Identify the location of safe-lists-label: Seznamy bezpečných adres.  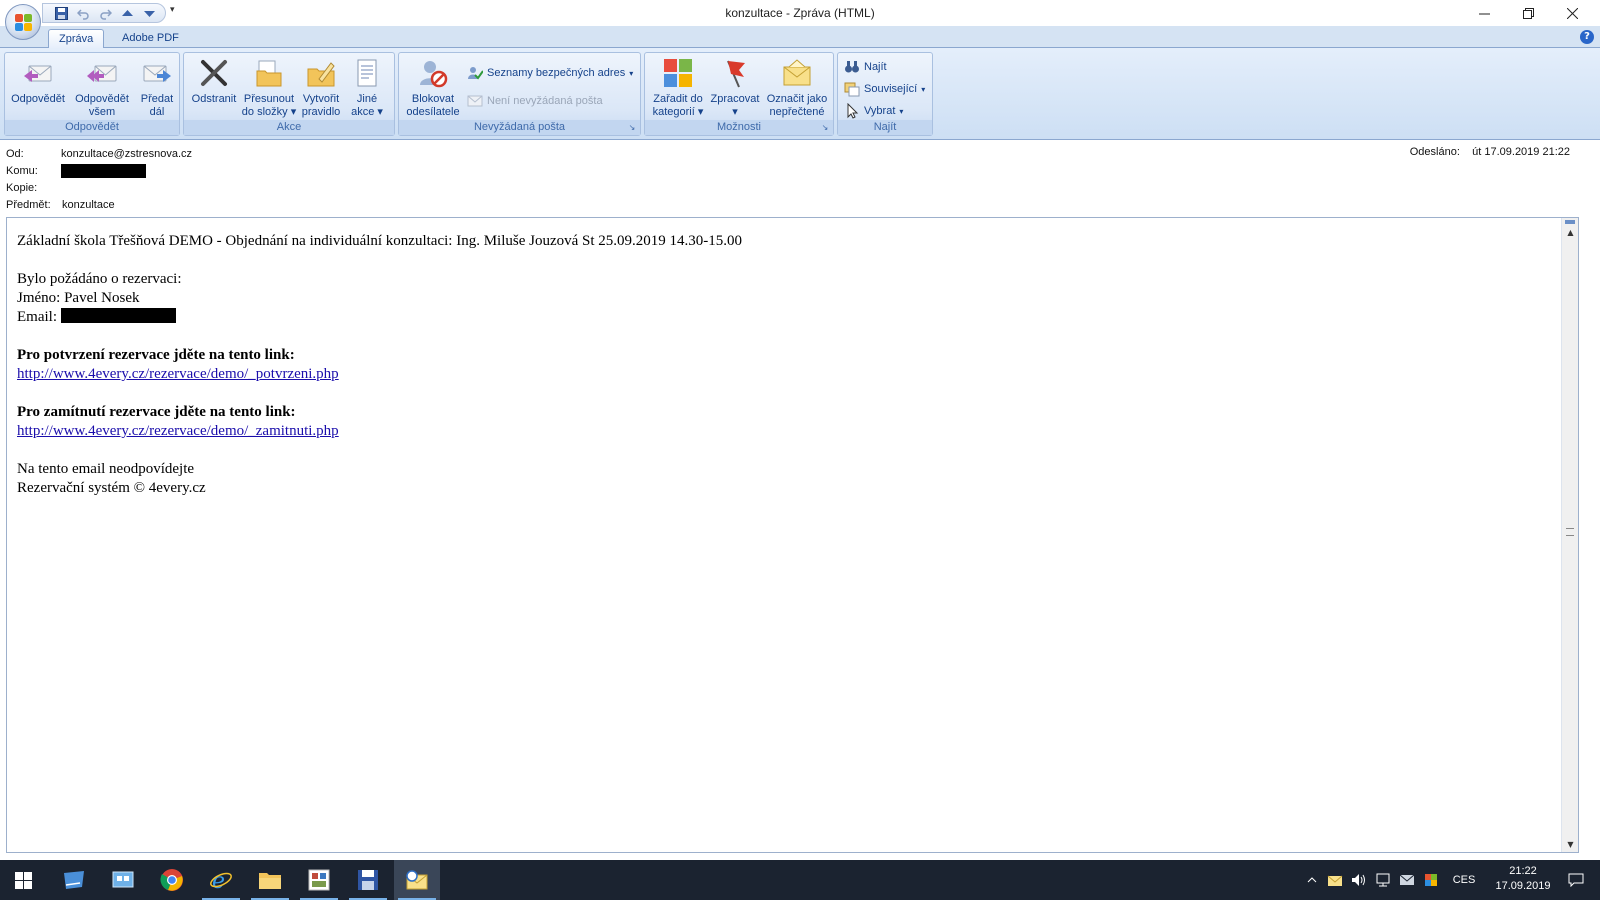
(556, 73).